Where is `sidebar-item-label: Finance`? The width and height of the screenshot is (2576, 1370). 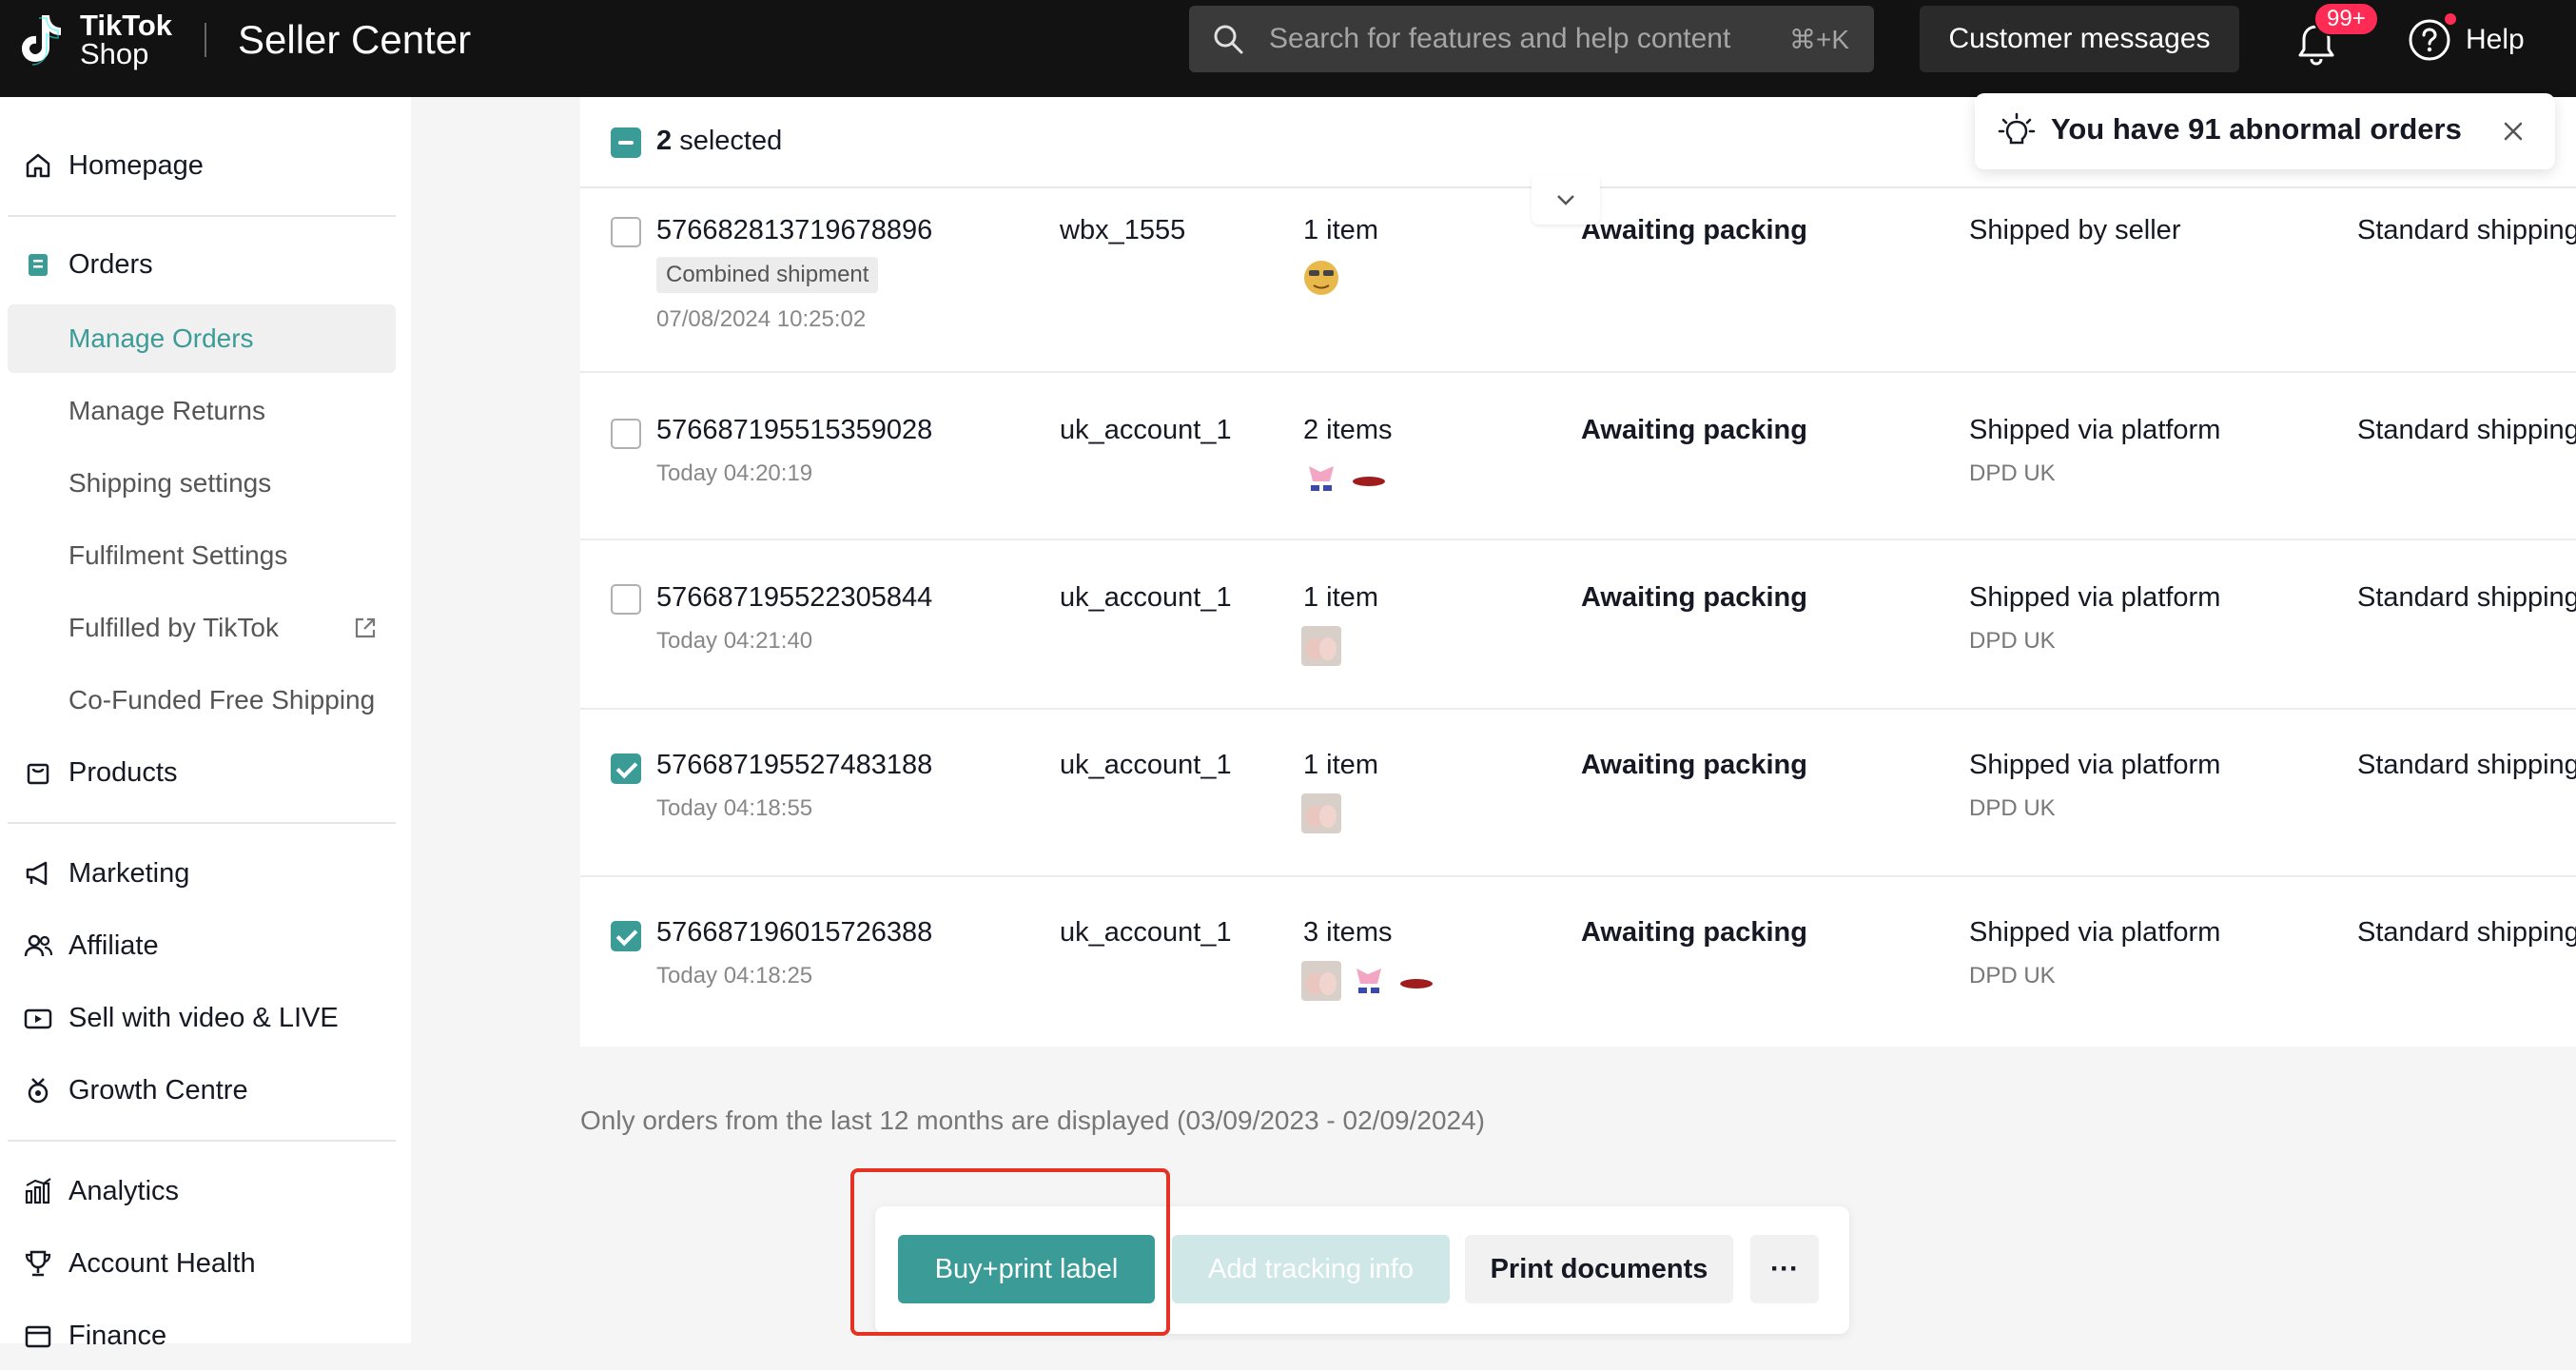
sidebar-item-label: Finance is located at coordinates (118, 1335).